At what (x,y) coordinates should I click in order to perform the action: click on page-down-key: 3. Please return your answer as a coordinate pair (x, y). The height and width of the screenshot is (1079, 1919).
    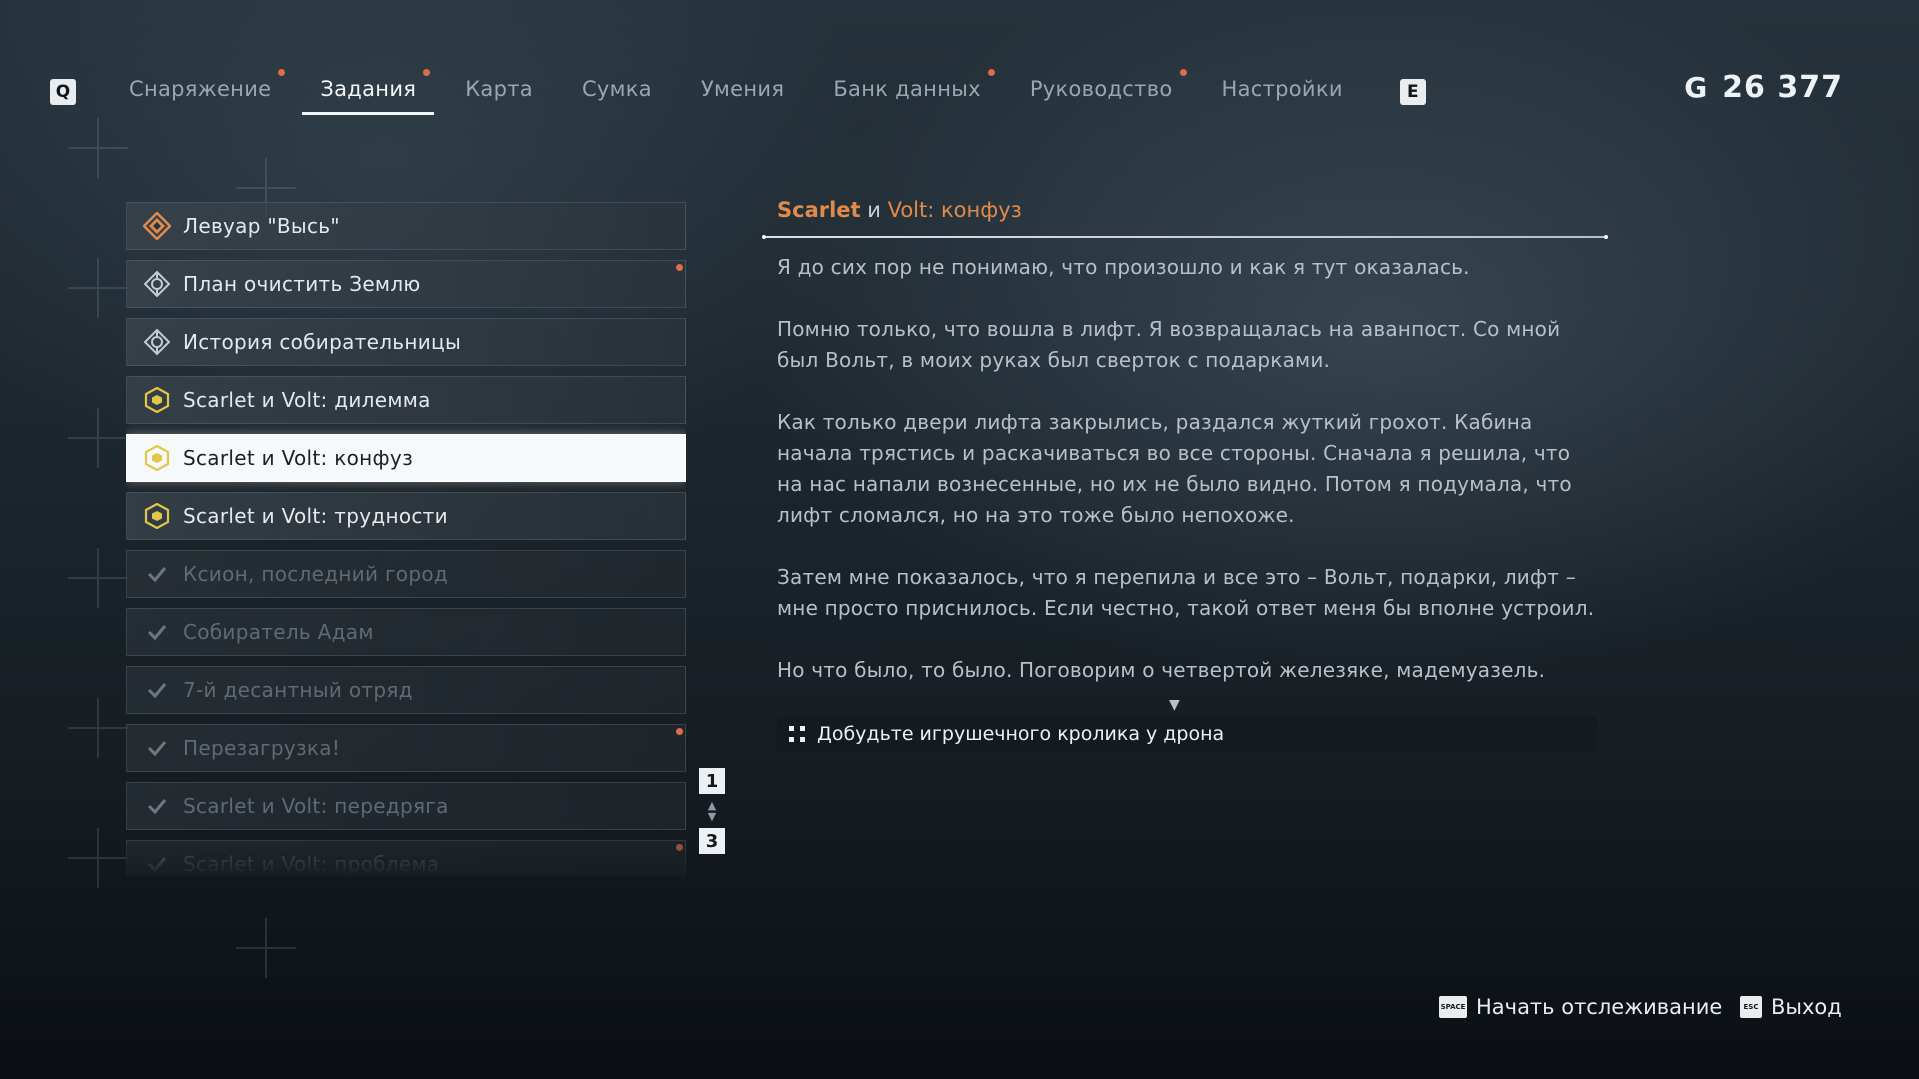
    Looking at the image, I should click on (712, 841).